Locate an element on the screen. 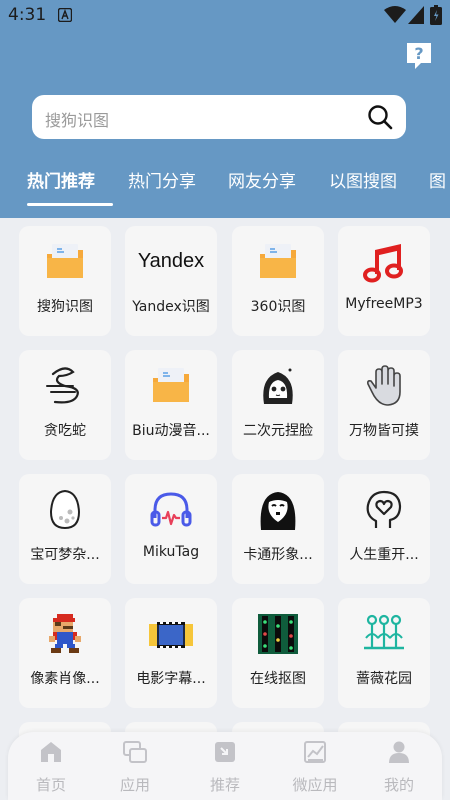  app-label: 二次元捏脸 is located at coordinates (278, 431).